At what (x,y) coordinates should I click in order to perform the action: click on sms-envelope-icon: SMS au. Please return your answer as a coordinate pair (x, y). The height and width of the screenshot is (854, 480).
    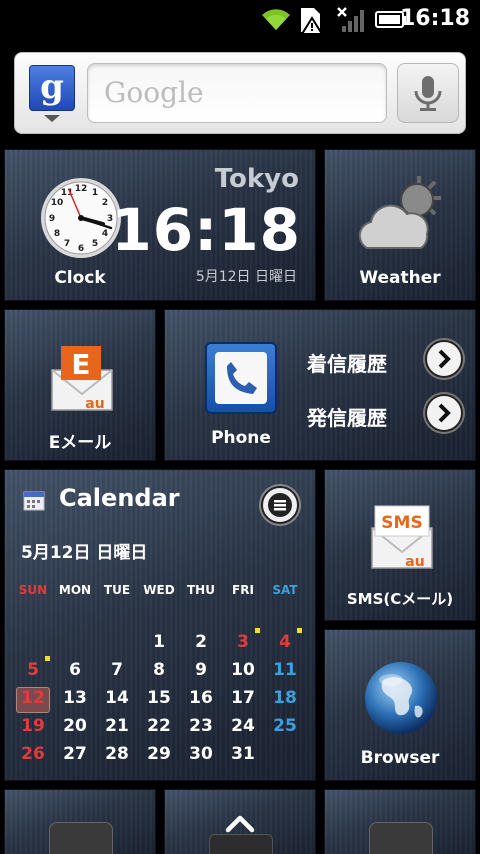
    Looking at the image, I should click on (402, 537).